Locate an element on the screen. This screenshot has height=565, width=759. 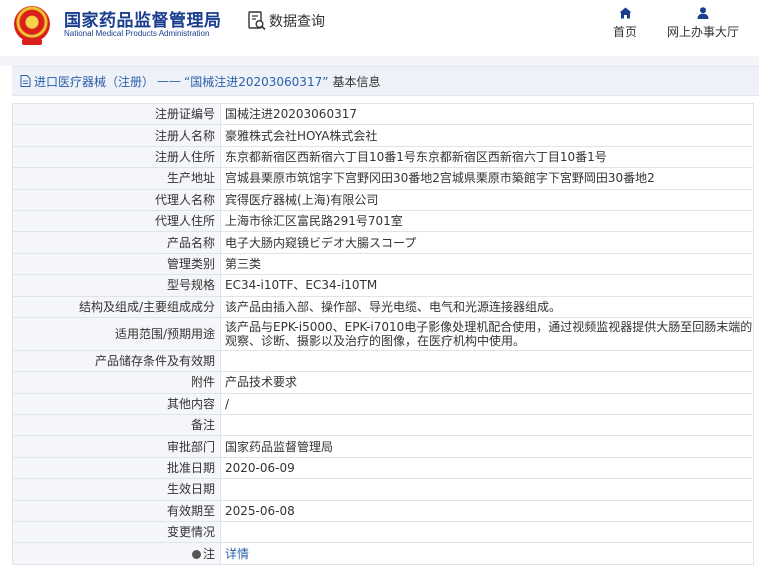
field-label: 注 is located at coordinates (116, 553).